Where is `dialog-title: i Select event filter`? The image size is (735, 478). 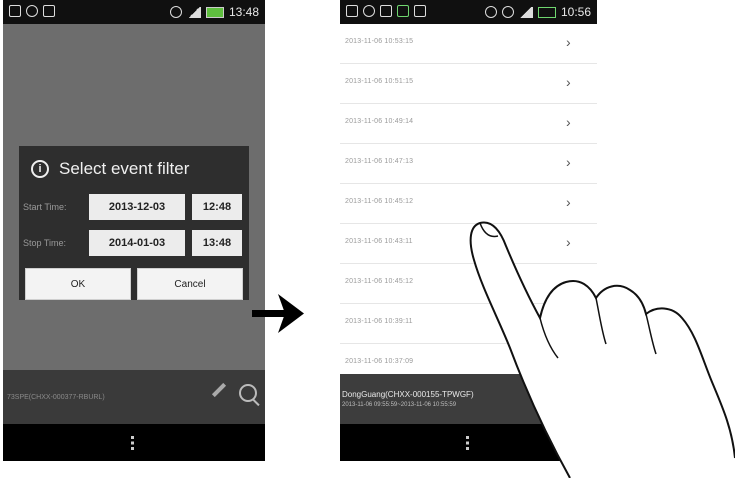 dialog-title: i Select event filter is located at coordinates (134, 169).